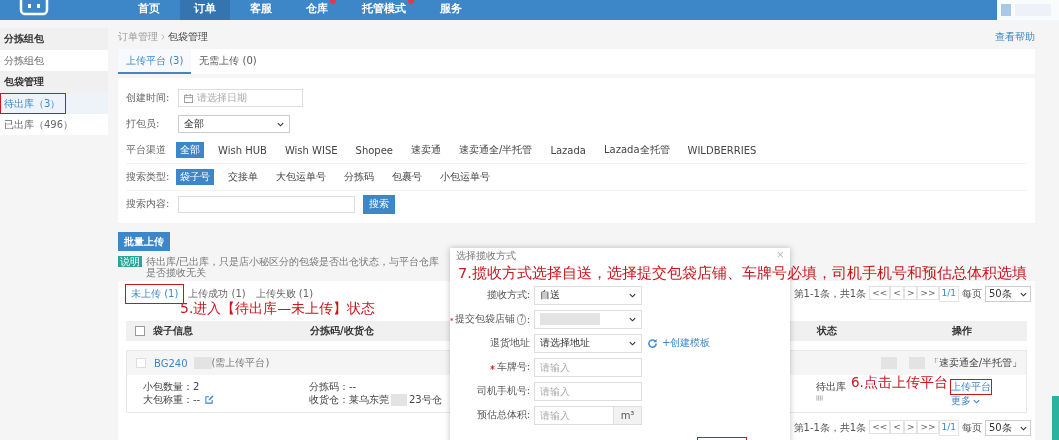 The image size is (1059, 440). I want to click on filter-option: 速卖通, so click(426, 150).